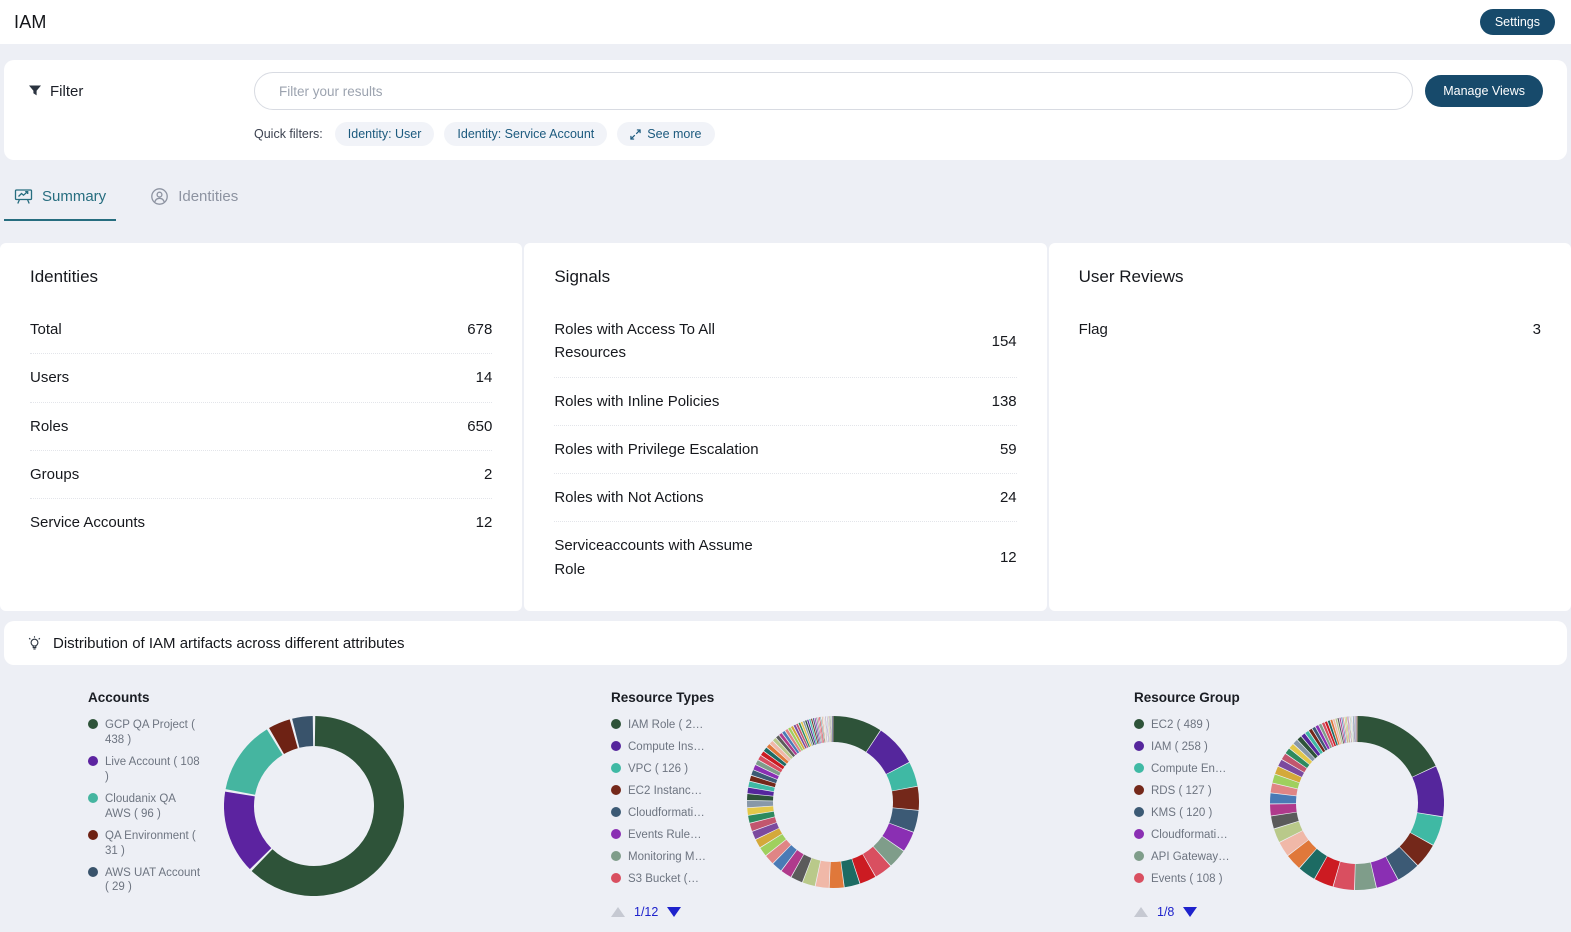 This screenshot has height=932, width=1571. Describe the element at coordinates (484, 523) in the screenshot. I see `stat-value: 12` at that location.